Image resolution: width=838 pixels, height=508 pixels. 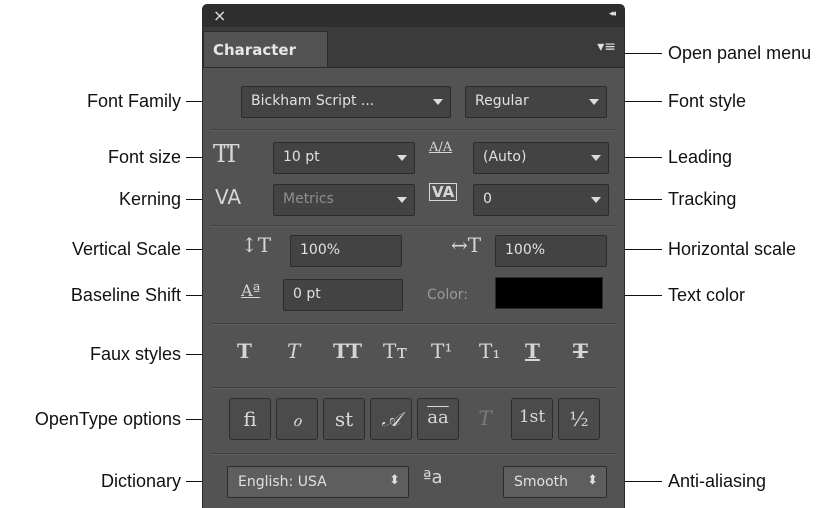 I want to click on tracking-value: 0, so click(x=487, y=199).